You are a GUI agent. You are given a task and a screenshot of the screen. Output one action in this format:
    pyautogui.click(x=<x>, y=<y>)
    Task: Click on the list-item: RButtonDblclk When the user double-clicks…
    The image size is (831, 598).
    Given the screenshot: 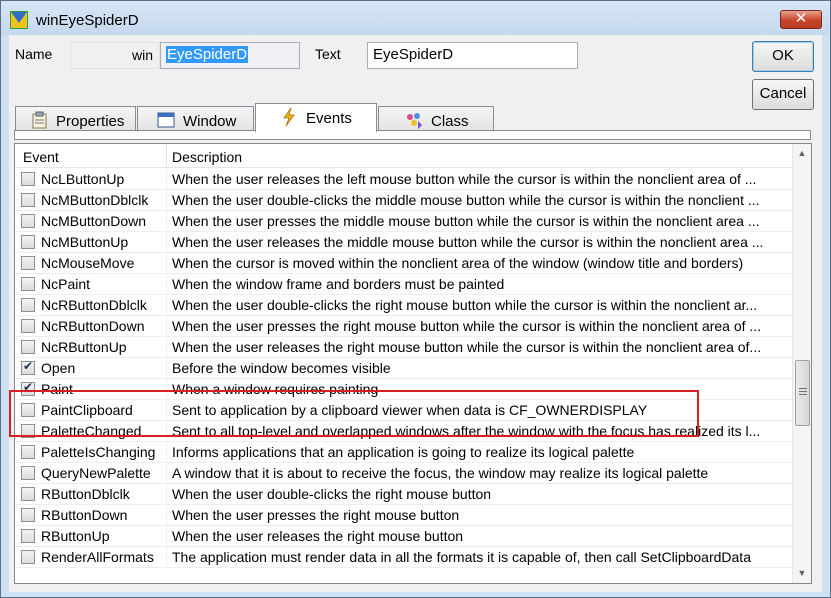 What is the action you would take?
    pyautogui.click(x=404, y=494)
    